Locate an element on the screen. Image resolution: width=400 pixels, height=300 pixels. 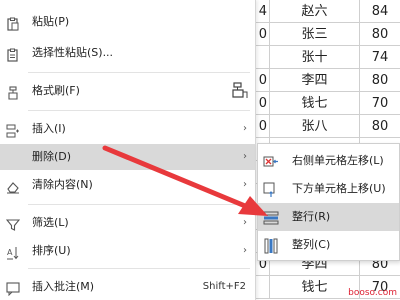
submenu-item-label: 右侧单元格左移(L) is located at coordinates (338, 160).